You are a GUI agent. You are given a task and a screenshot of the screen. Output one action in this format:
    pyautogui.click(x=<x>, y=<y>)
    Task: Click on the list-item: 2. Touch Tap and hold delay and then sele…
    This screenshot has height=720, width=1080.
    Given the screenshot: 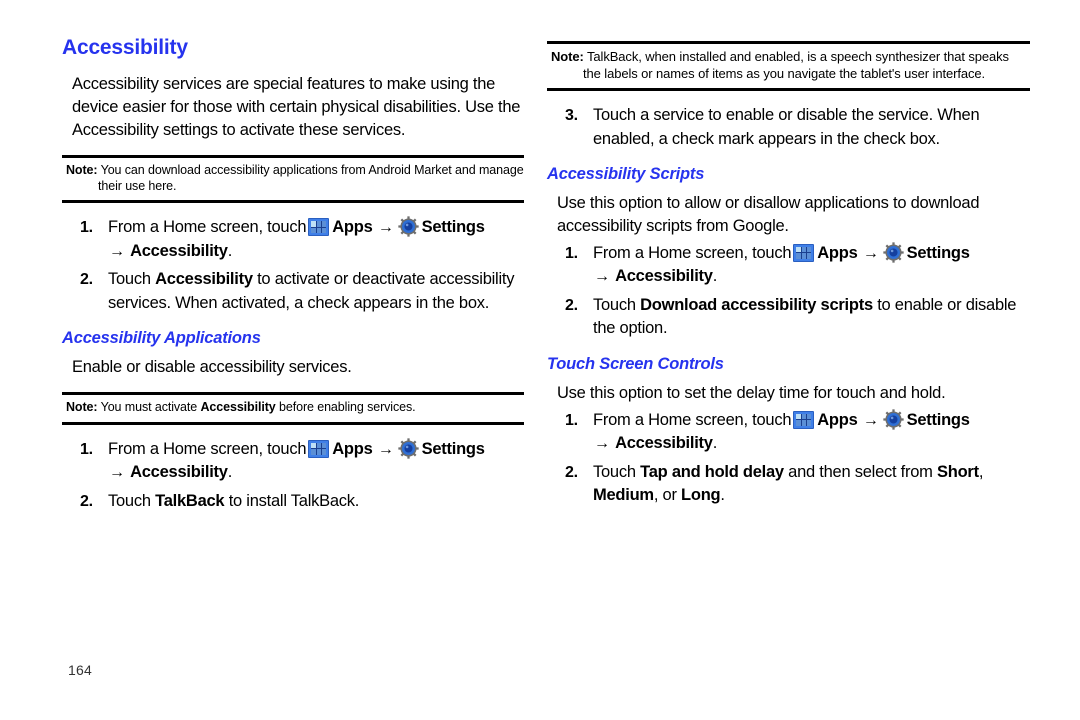 What is the action you would take?
    pyautogui.click(x=788, y=484)
    